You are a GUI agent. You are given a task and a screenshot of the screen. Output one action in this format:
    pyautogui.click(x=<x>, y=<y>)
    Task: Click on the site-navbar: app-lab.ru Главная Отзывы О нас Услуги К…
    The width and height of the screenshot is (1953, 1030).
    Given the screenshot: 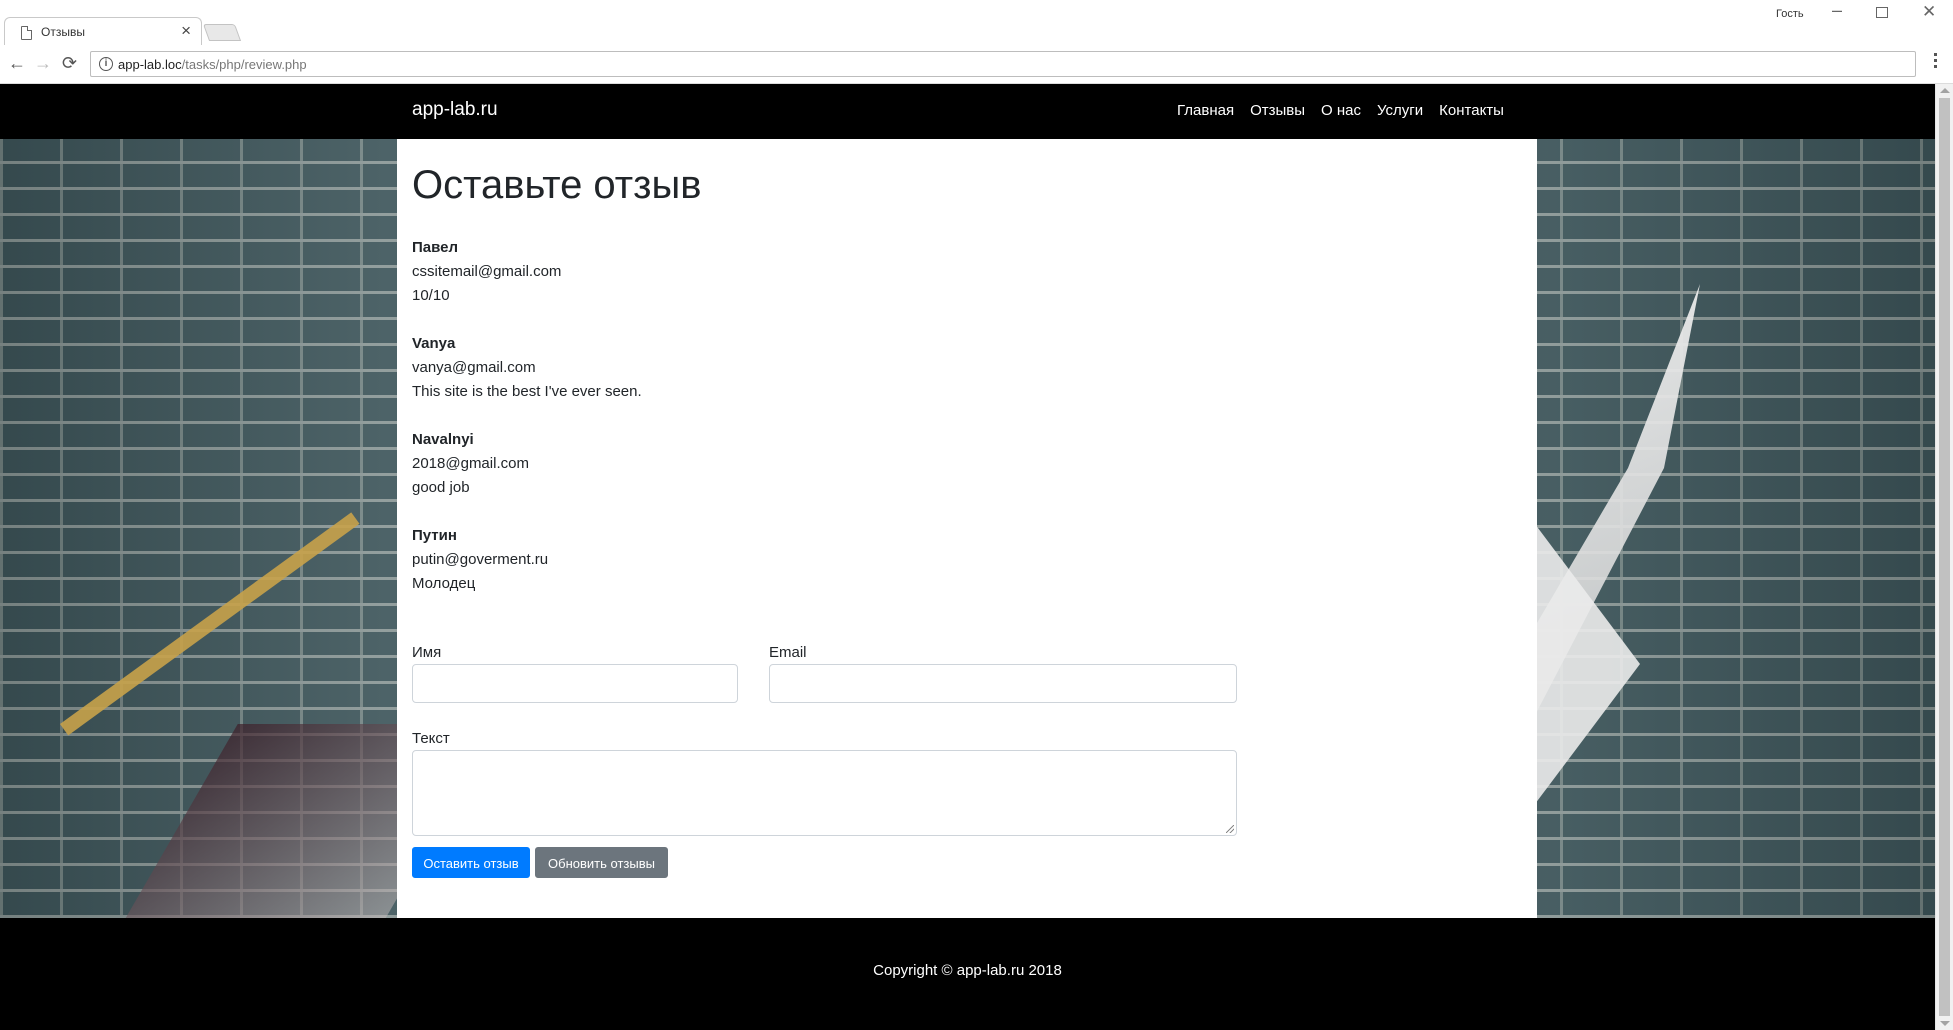 What is the action you would take?
    pyautogui.click(x=967, y=111)
    